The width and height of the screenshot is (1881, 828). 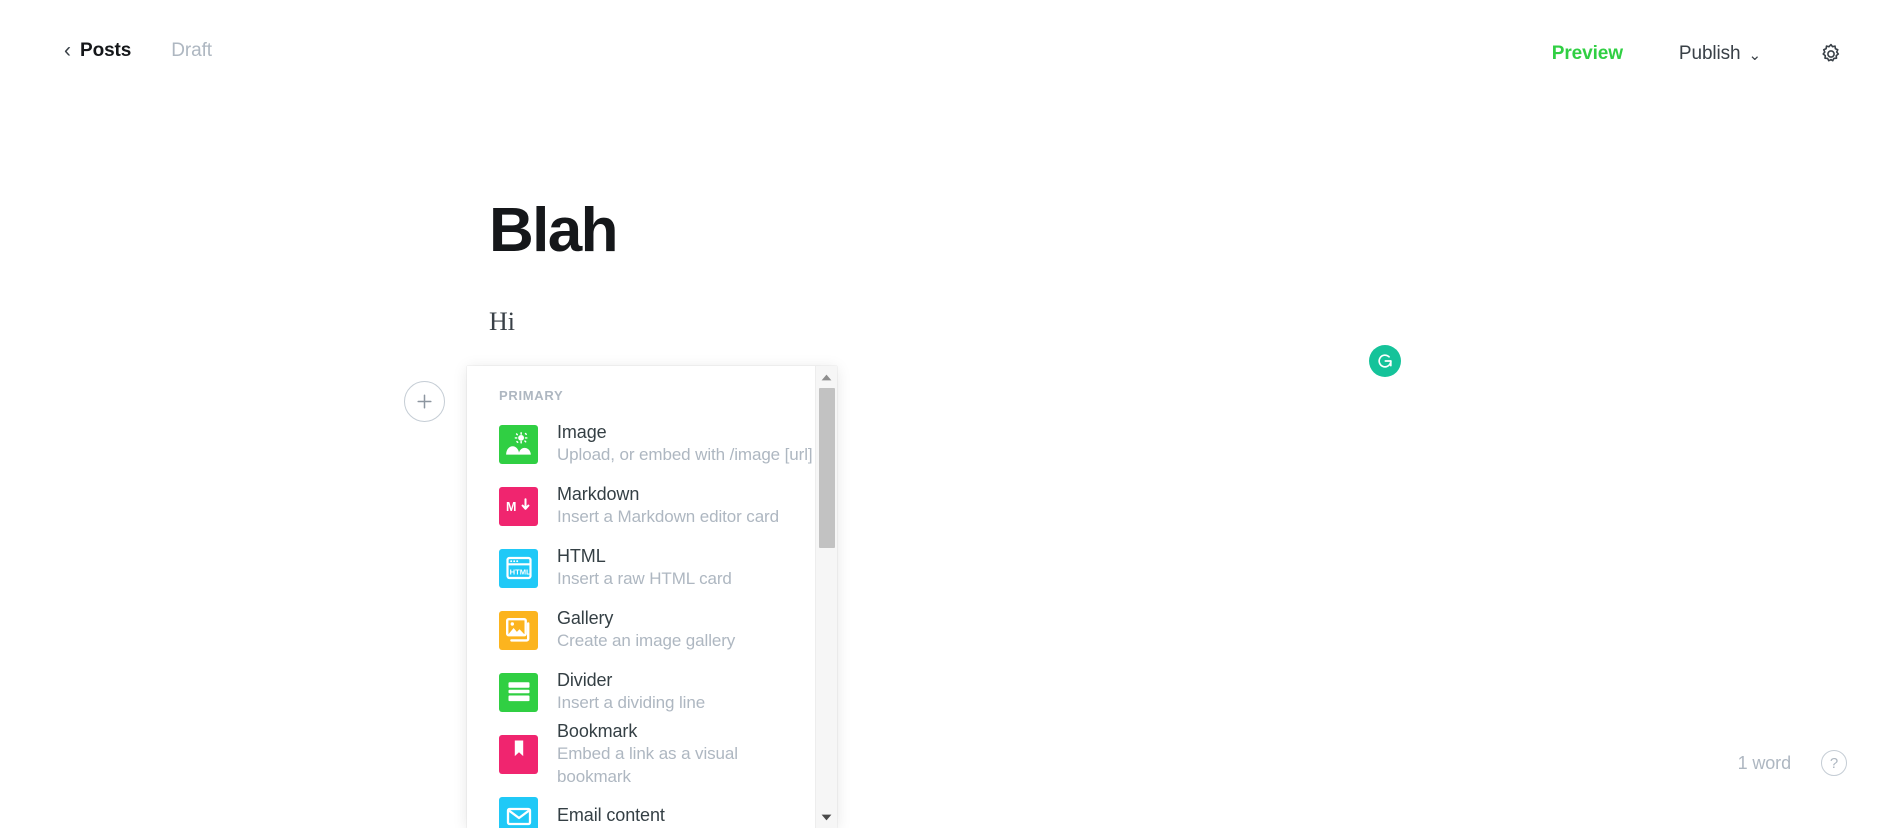 I want to click on back-to-posts-link: Posts, so click(x=105, y=51).